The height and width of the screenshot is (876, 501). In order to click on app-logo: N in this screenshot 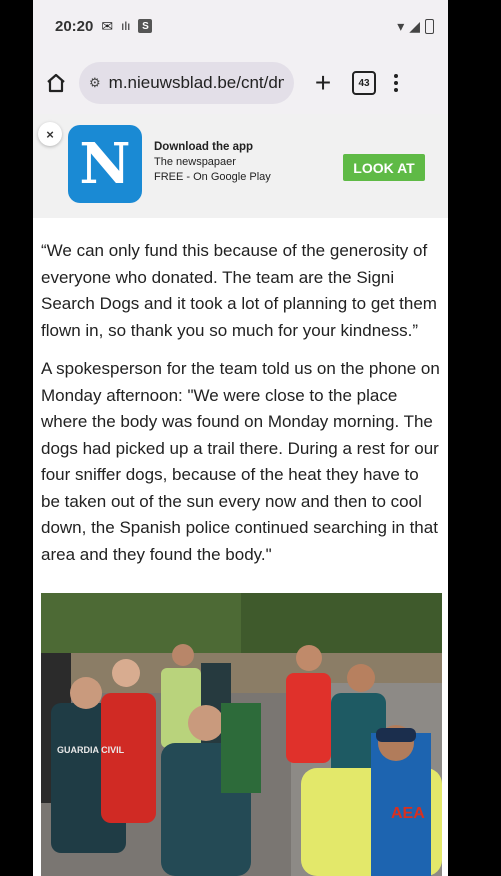, I will do `click(105, 164)`.